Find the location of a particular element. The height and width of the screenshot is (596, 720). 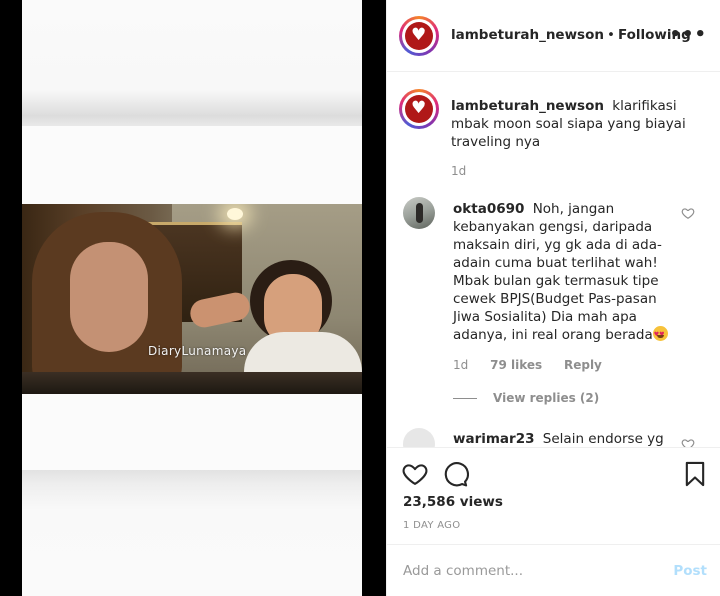

caption-avatar is located at coordinates (419, 109).